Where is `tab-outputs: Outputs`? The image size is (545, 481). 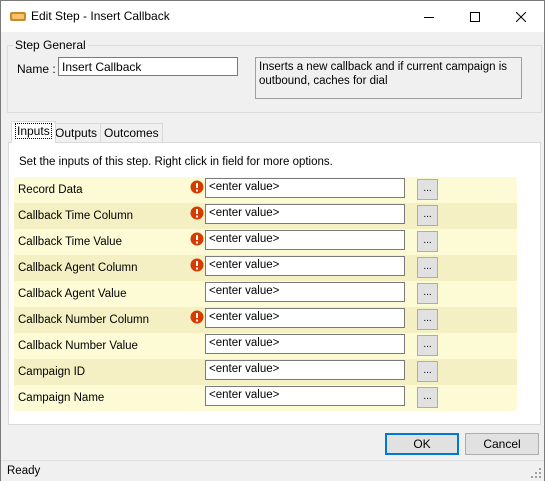
tab-outputs: Outputs is located at coordinates (76, 132).